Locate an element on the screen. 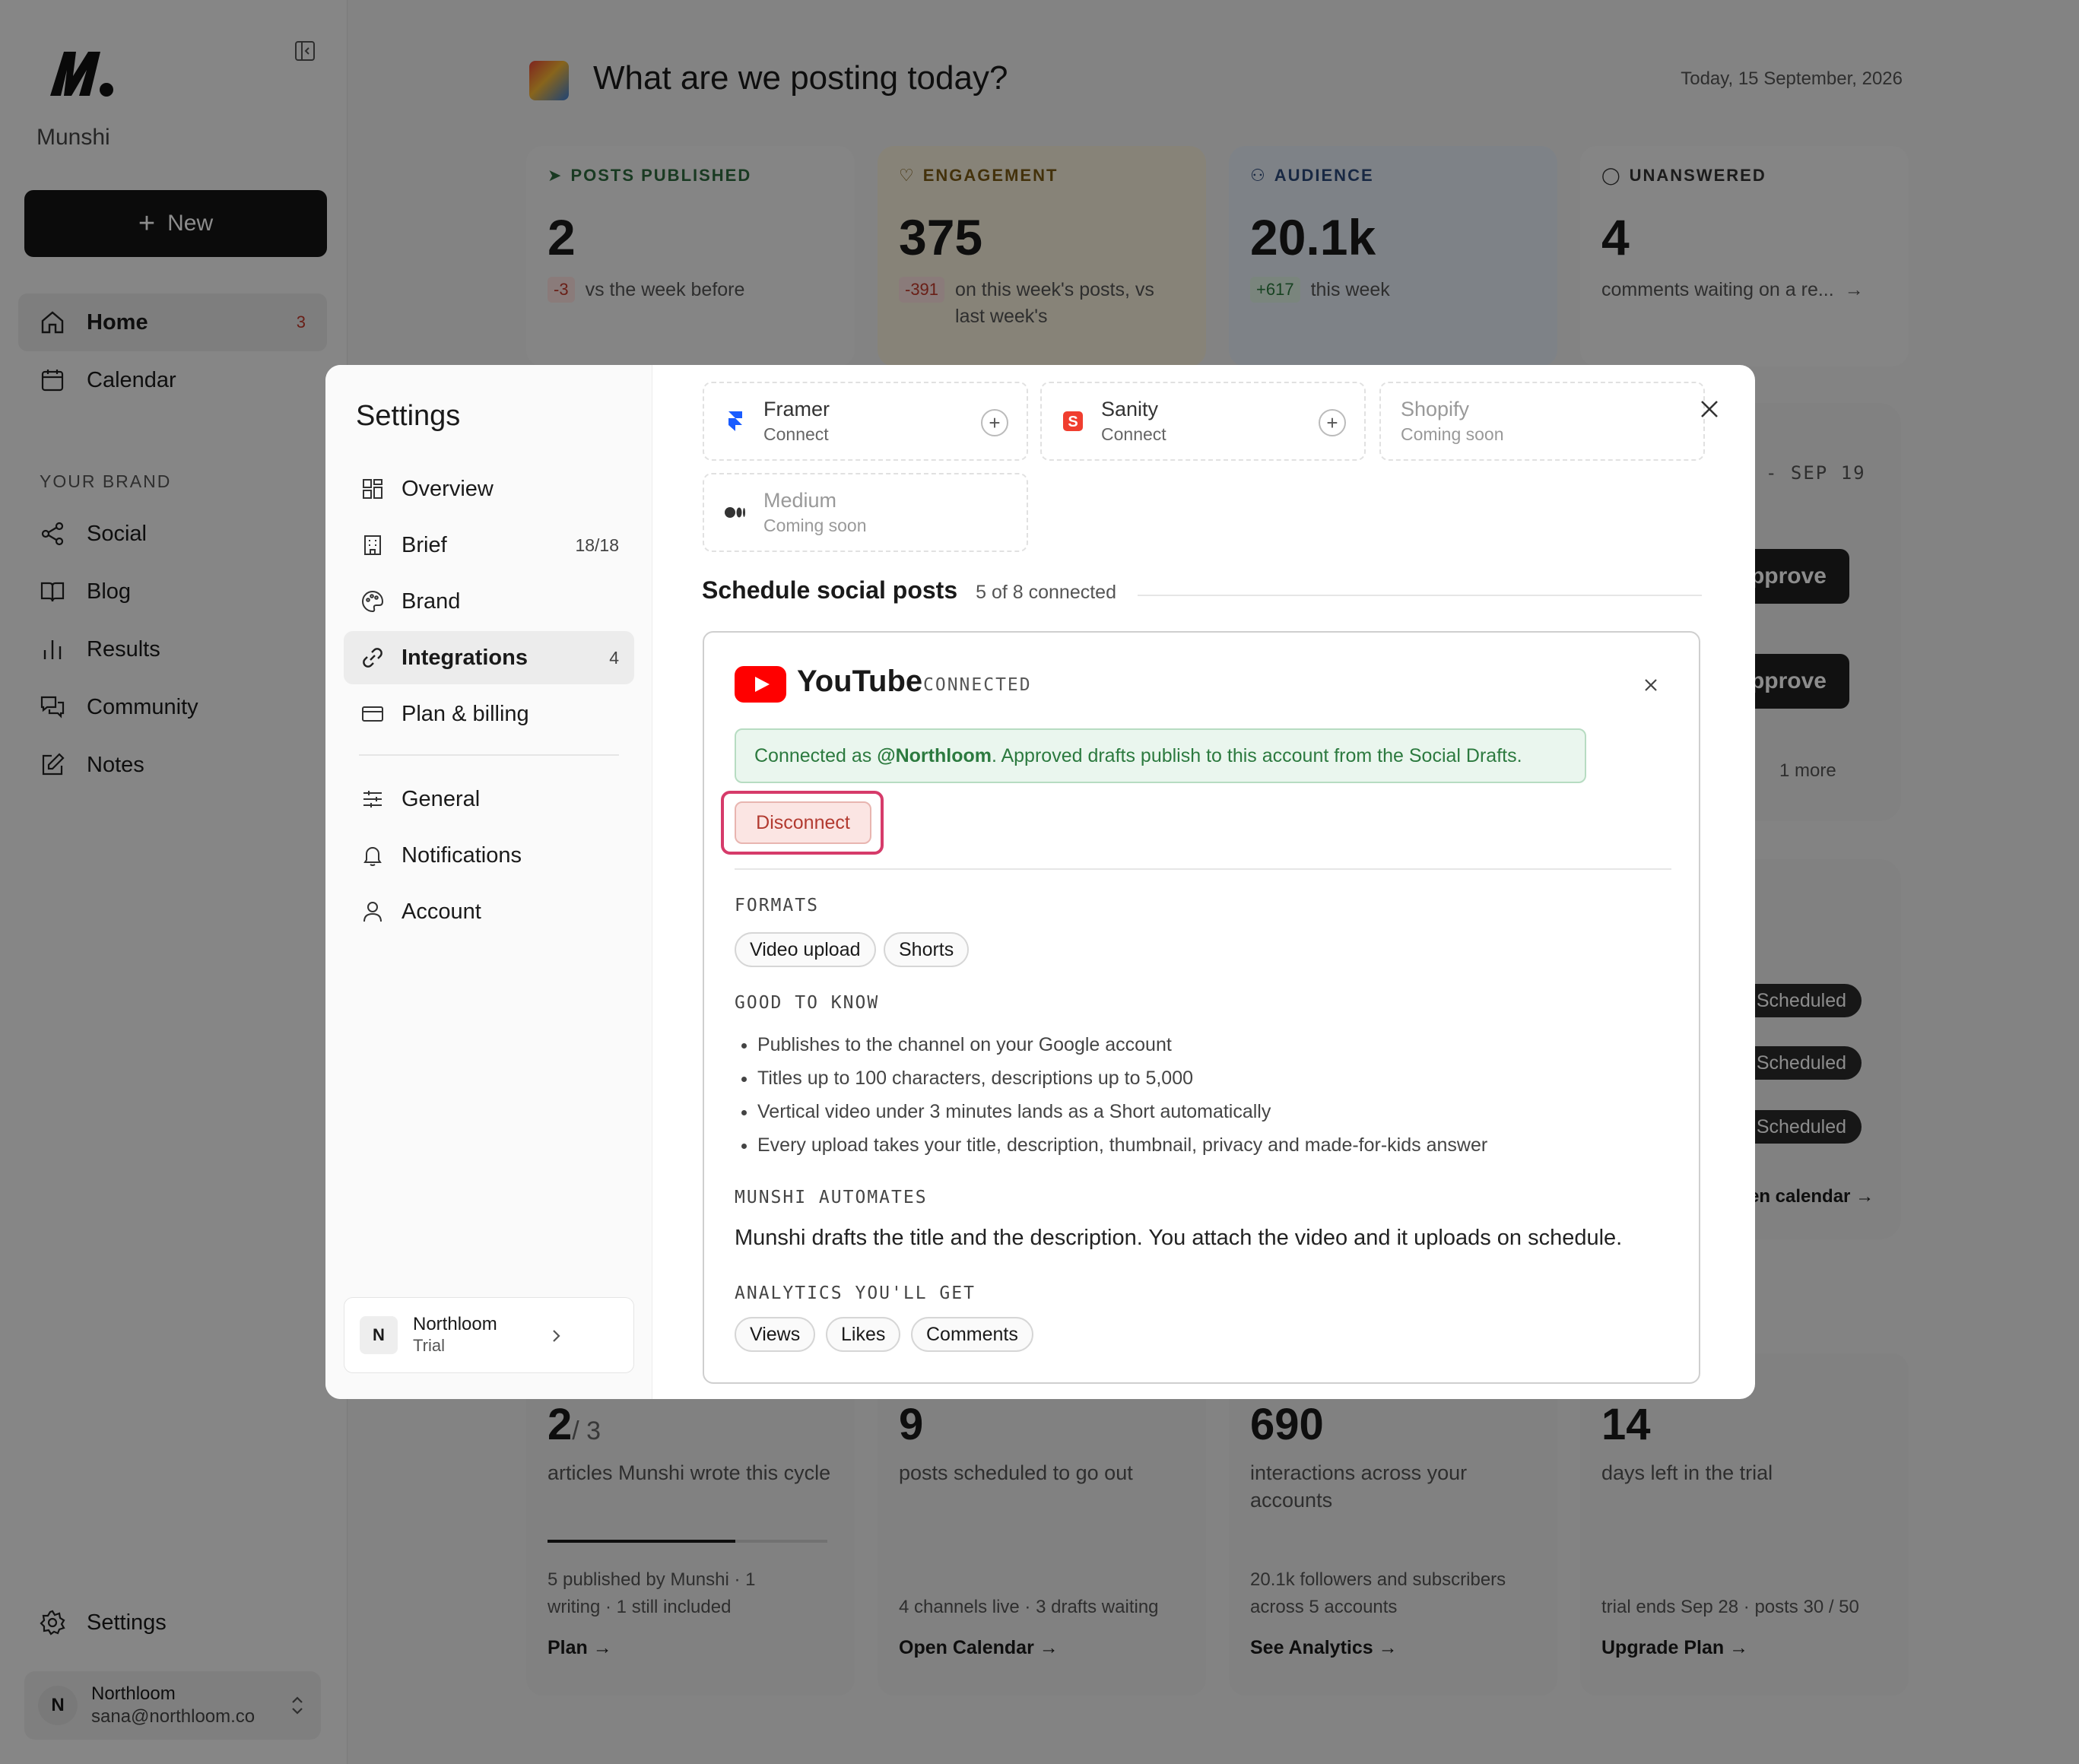  settings-nav-plan-billing: Plan & billing is located at coordinates (489, 714).